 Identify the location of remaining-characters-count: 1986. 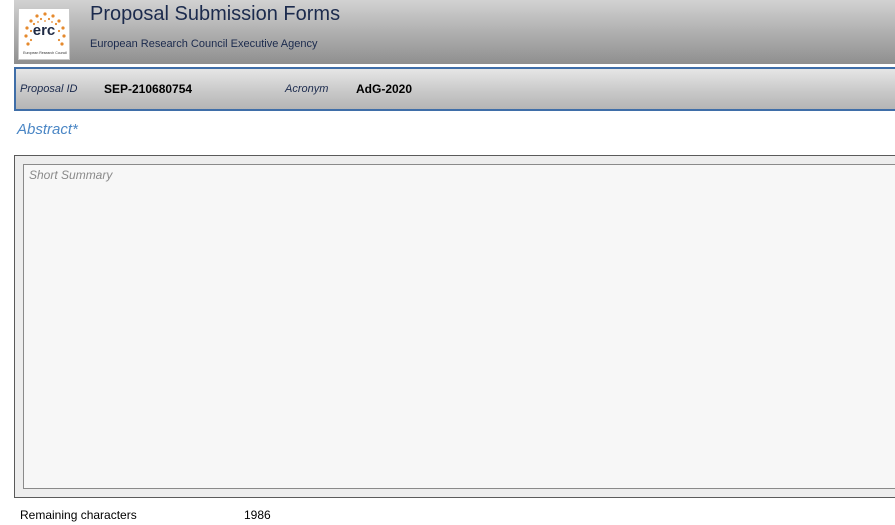
(257, 515).